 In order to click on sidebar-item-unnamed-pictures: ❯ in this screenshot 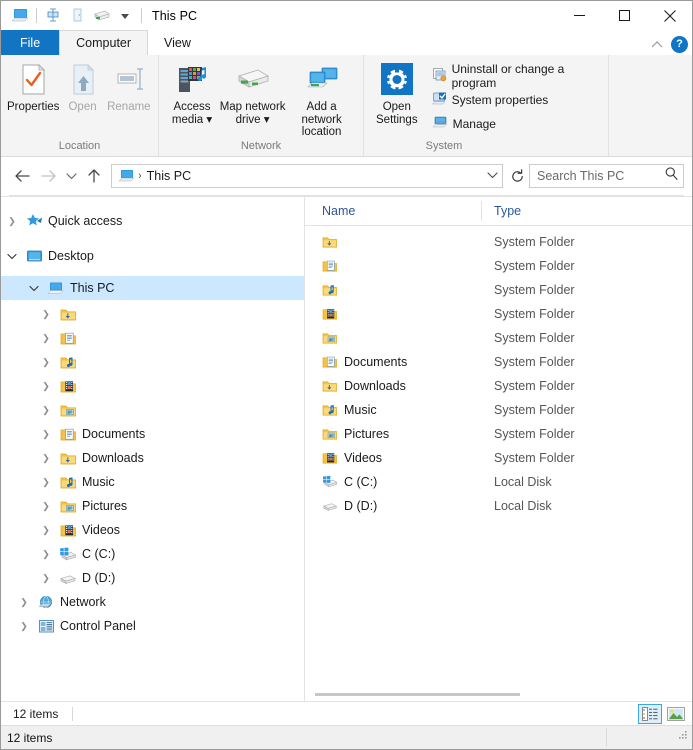, I will do `click(152, 410)`.